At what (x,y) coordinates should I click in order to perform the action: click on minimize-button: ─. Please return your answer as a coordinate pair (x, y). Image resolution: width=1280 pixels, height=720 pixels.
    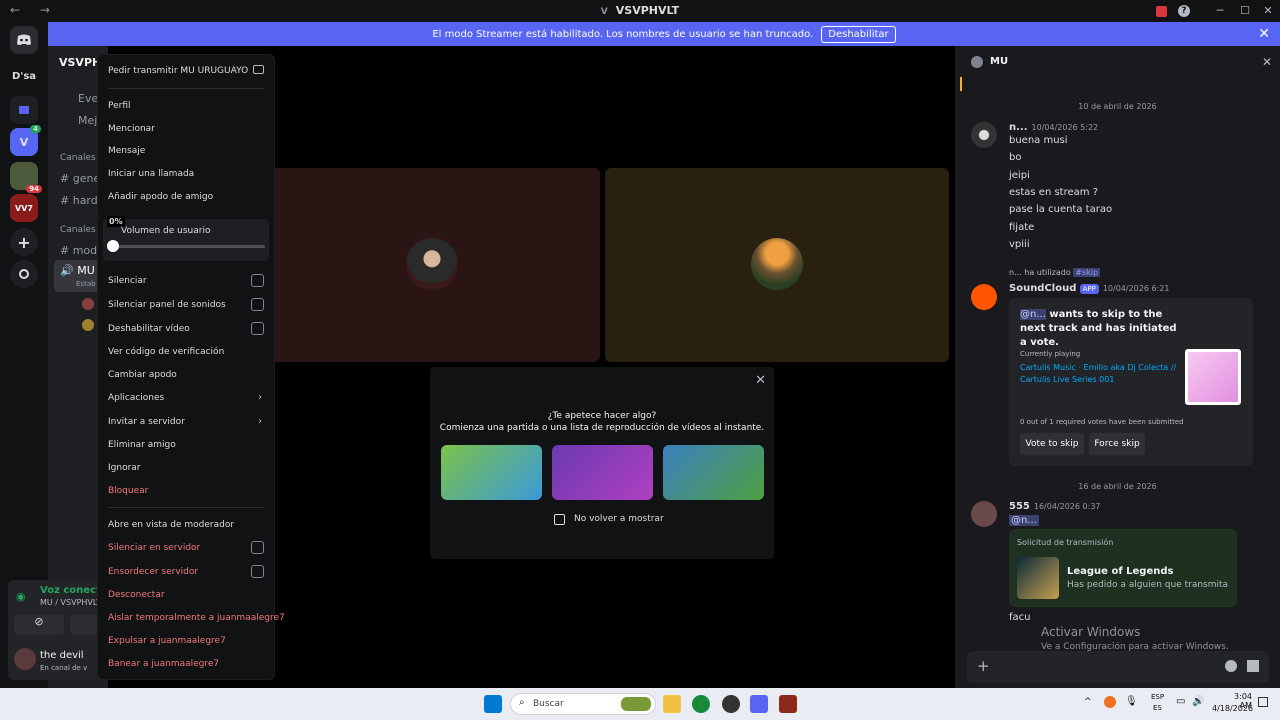
    Looking at the image, I should click on (1220, 11).